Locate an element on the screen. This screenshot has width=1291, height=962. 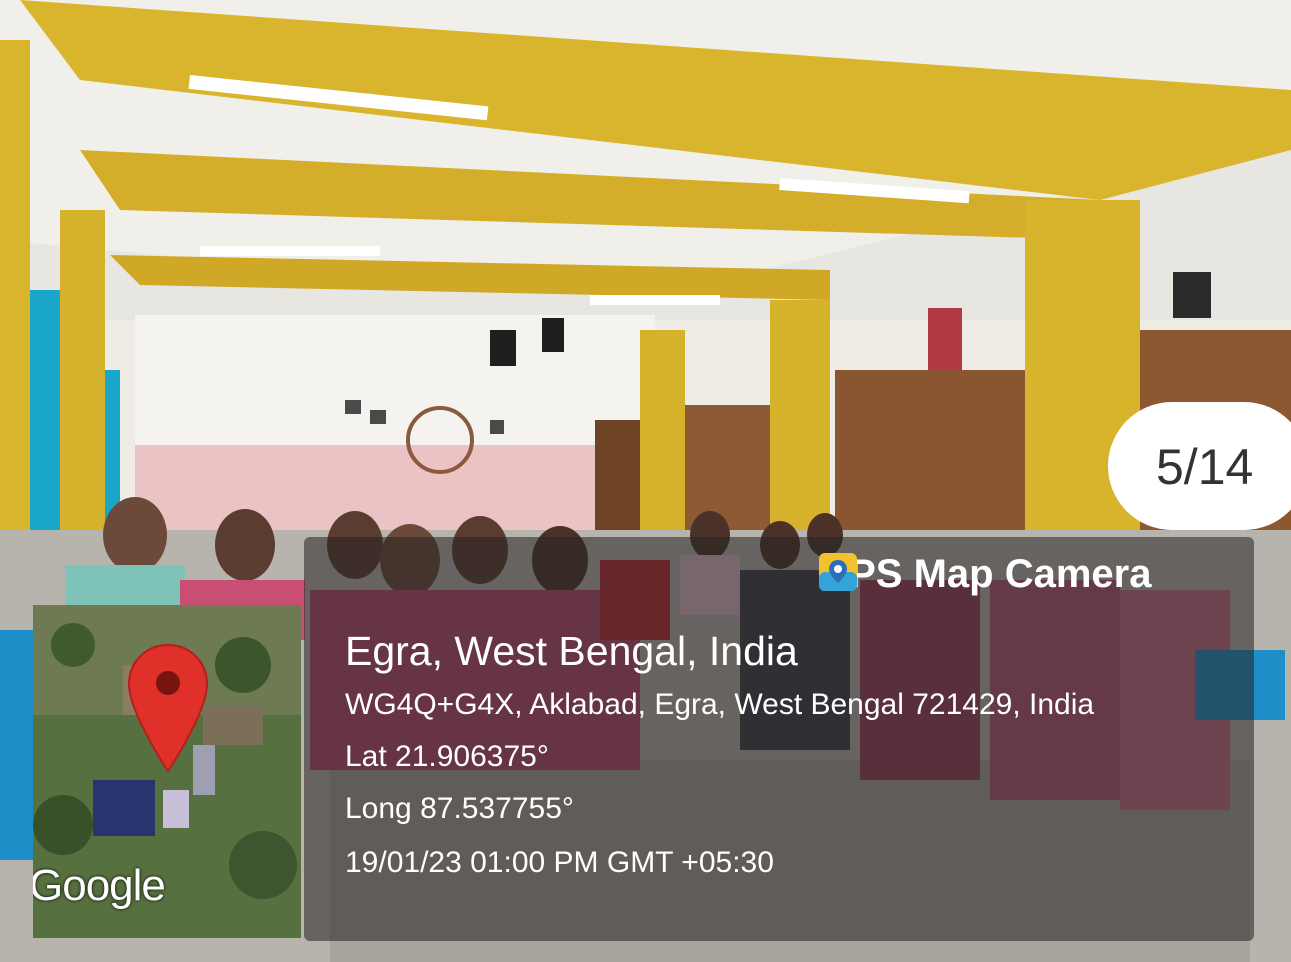
location-latitude: Lat 21.906375° is located at coordinates (447, 756).